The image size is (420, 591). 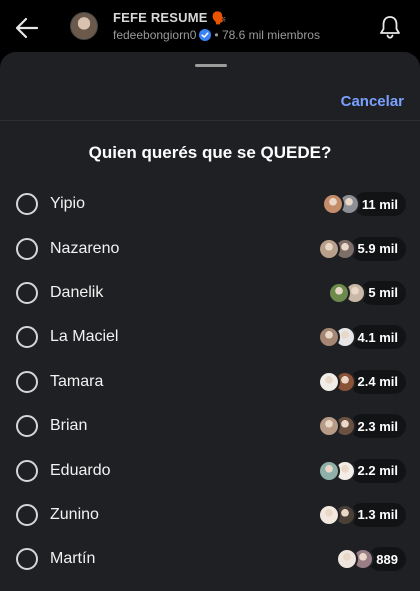 What do you see at coordinates (69, 426) in the screenshot?
I see `option-label: Brian` at bounding box center [69, 426].